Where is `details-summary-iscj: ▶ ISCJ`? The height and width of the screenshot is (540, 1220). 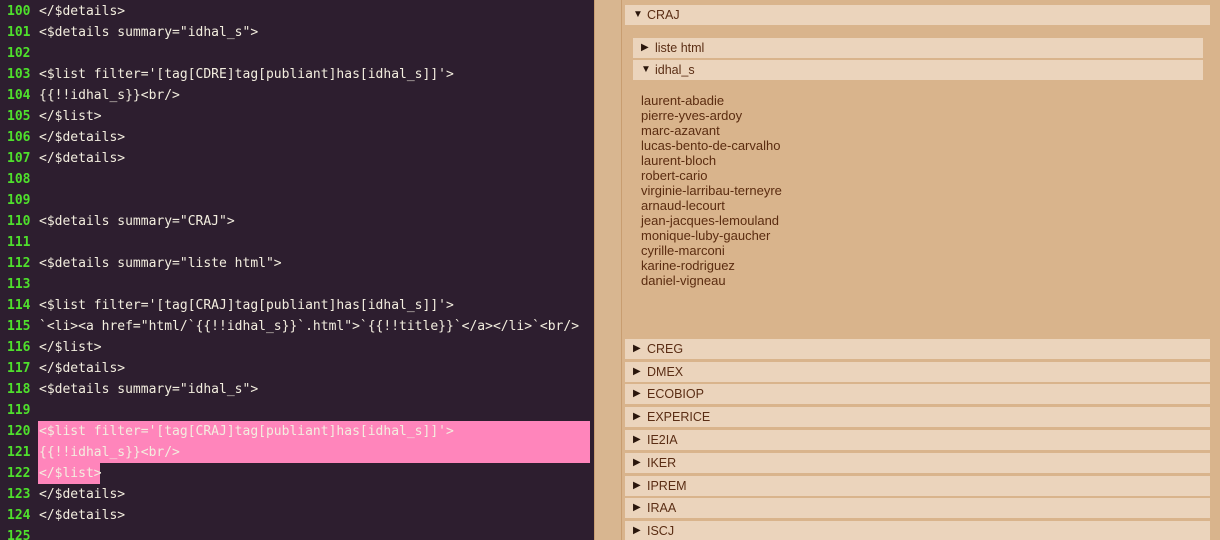
details-summary-iscj: ▶ ISCJ is located at coordinates (917, 530).